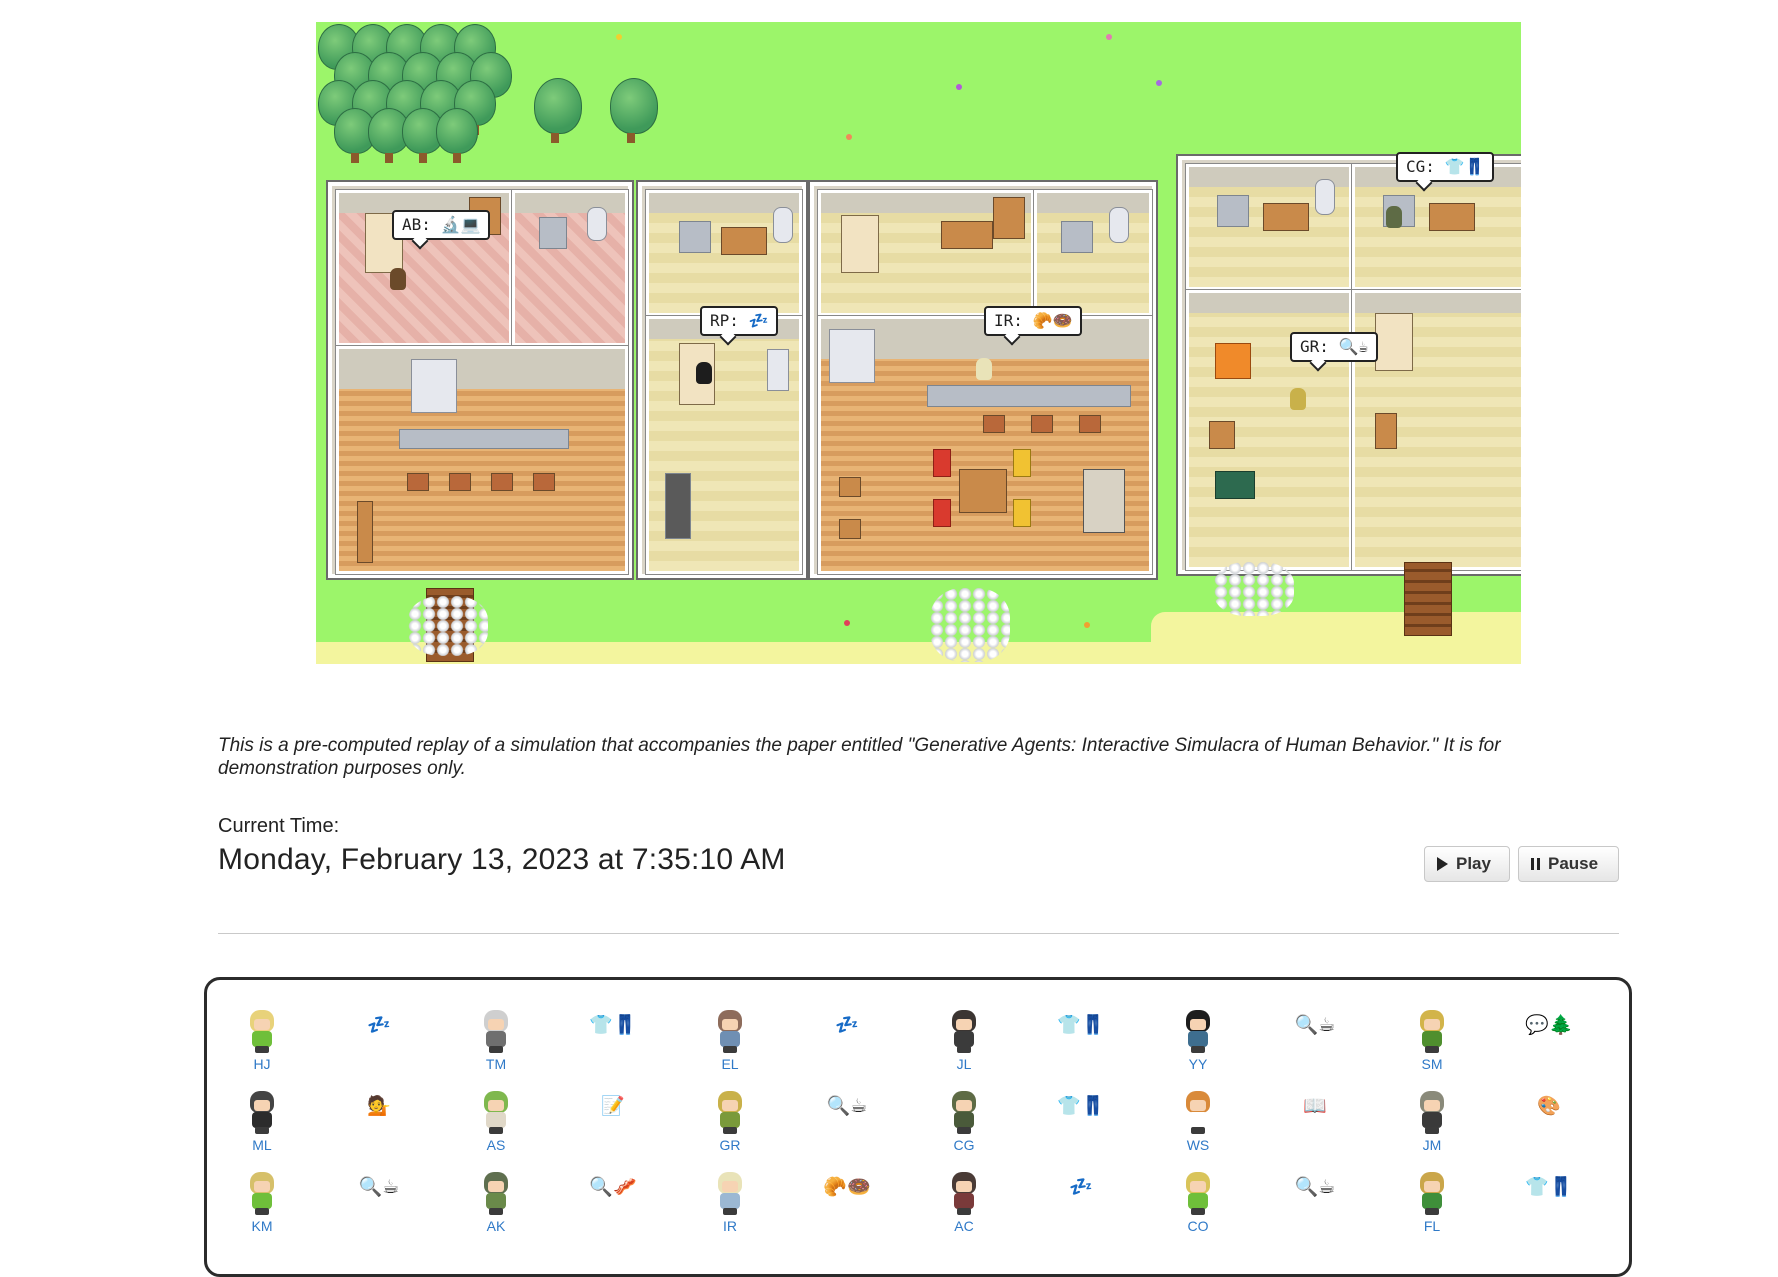  Describe the element at coordinates (262, 1064) in the screenshot. I see `agent-initials: HJ` at that location.